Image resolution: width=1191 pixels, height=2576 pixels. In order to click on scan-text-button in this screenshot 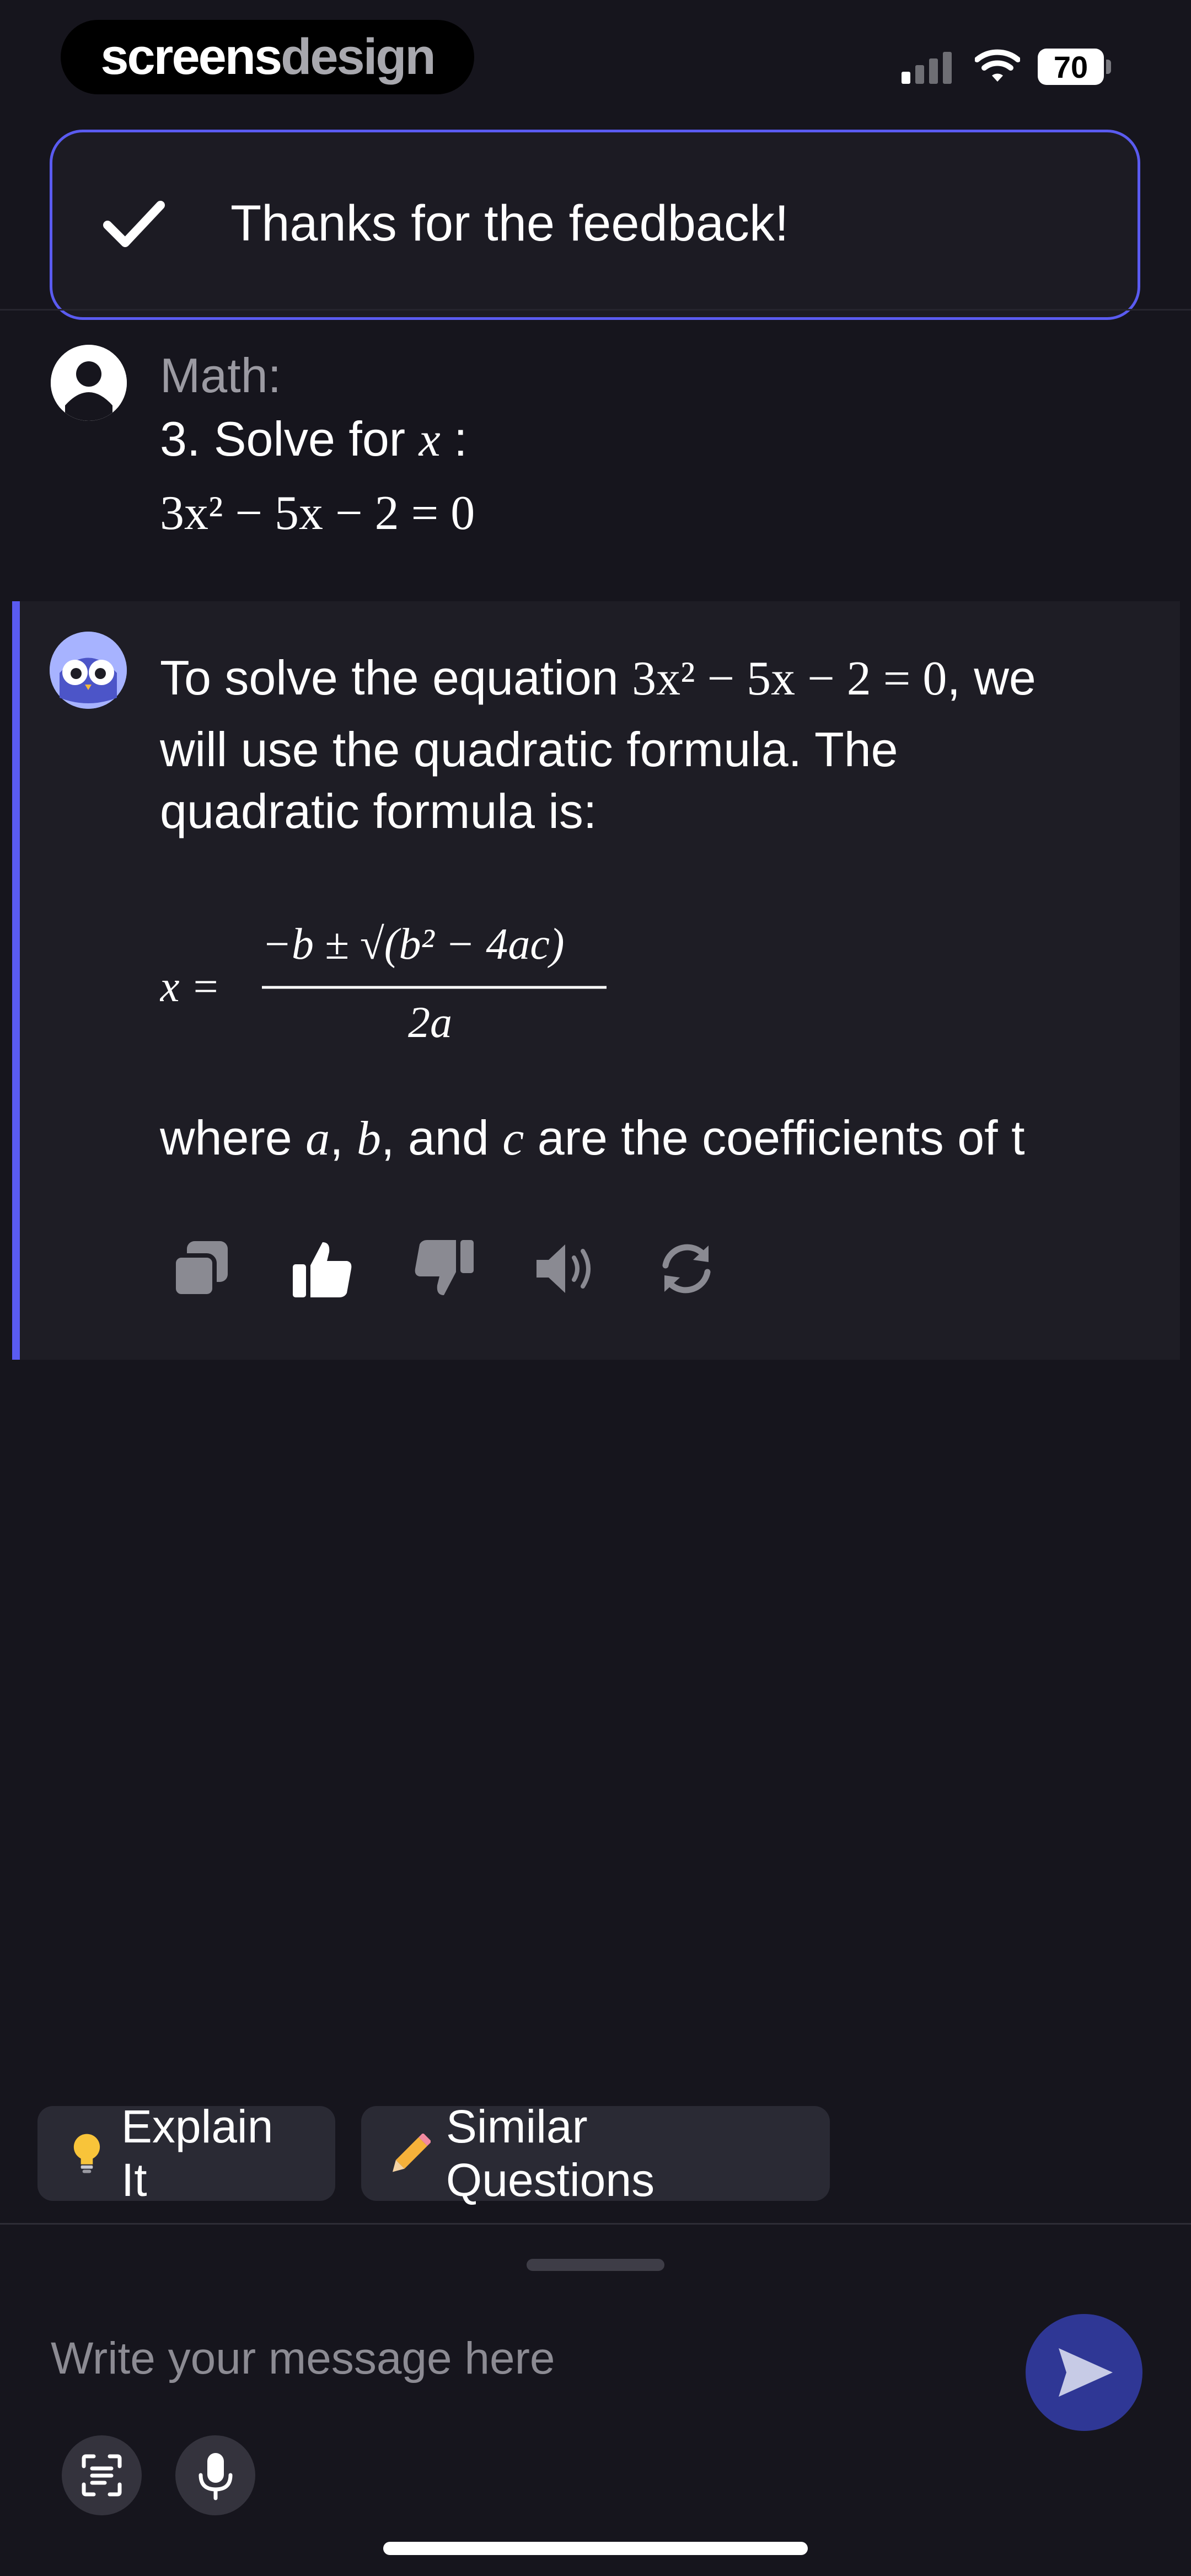, I will do `click(102, 2475)`.